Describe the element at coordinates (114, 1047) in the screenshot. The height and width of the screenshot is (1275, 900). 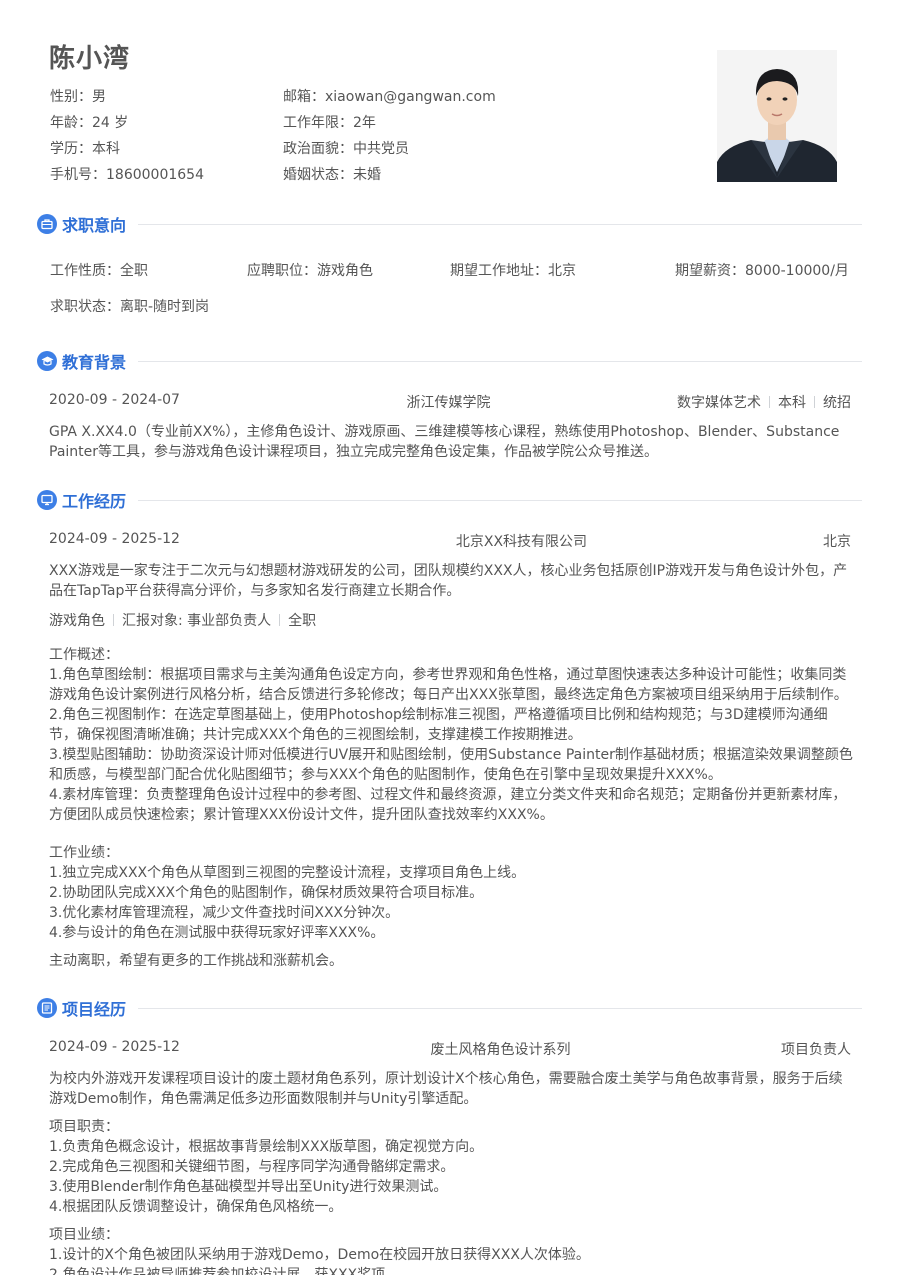
I see `project-period: 2024-09 - 2025-12` at that location.